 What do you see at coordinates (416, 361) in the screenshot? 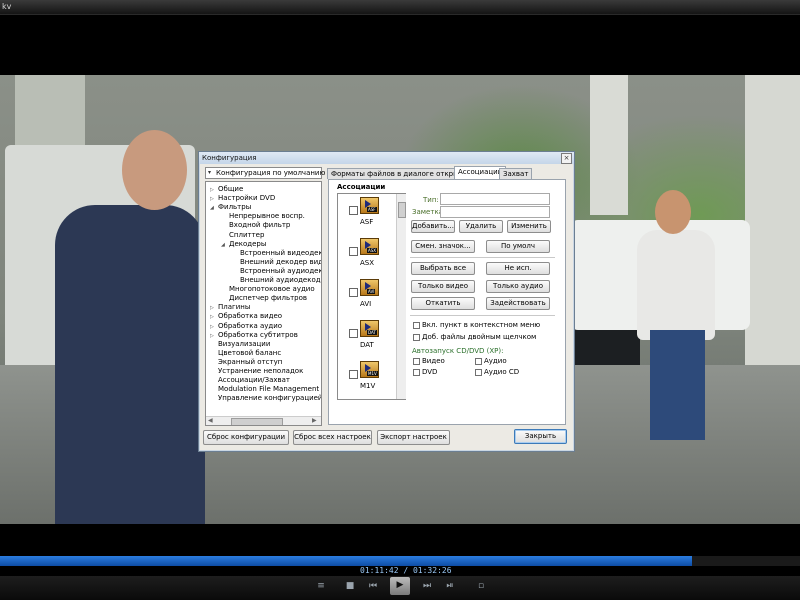
I see `autorun-video-checkbox` at bounding box center [416, 361].